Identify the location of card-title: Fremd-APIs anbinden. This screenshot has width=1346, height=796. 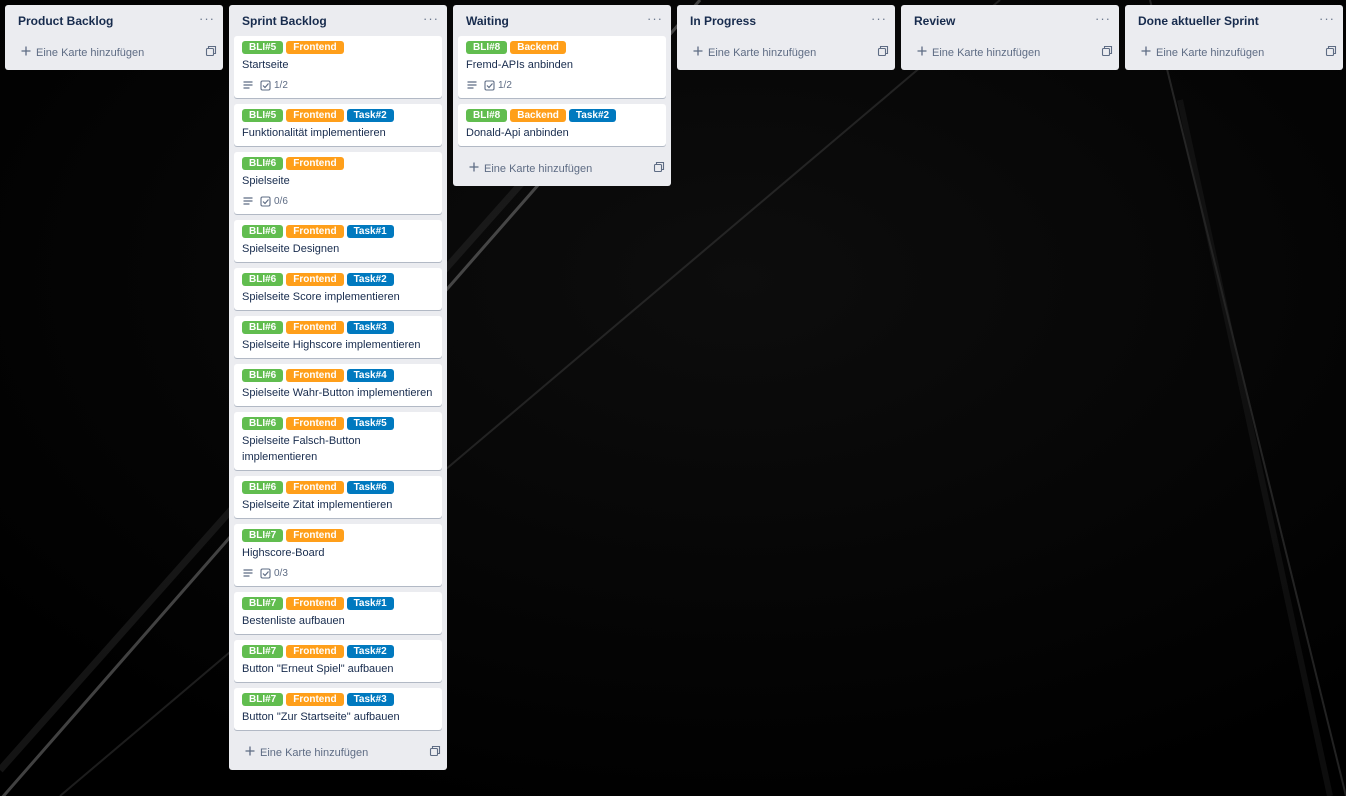
(519, 65).